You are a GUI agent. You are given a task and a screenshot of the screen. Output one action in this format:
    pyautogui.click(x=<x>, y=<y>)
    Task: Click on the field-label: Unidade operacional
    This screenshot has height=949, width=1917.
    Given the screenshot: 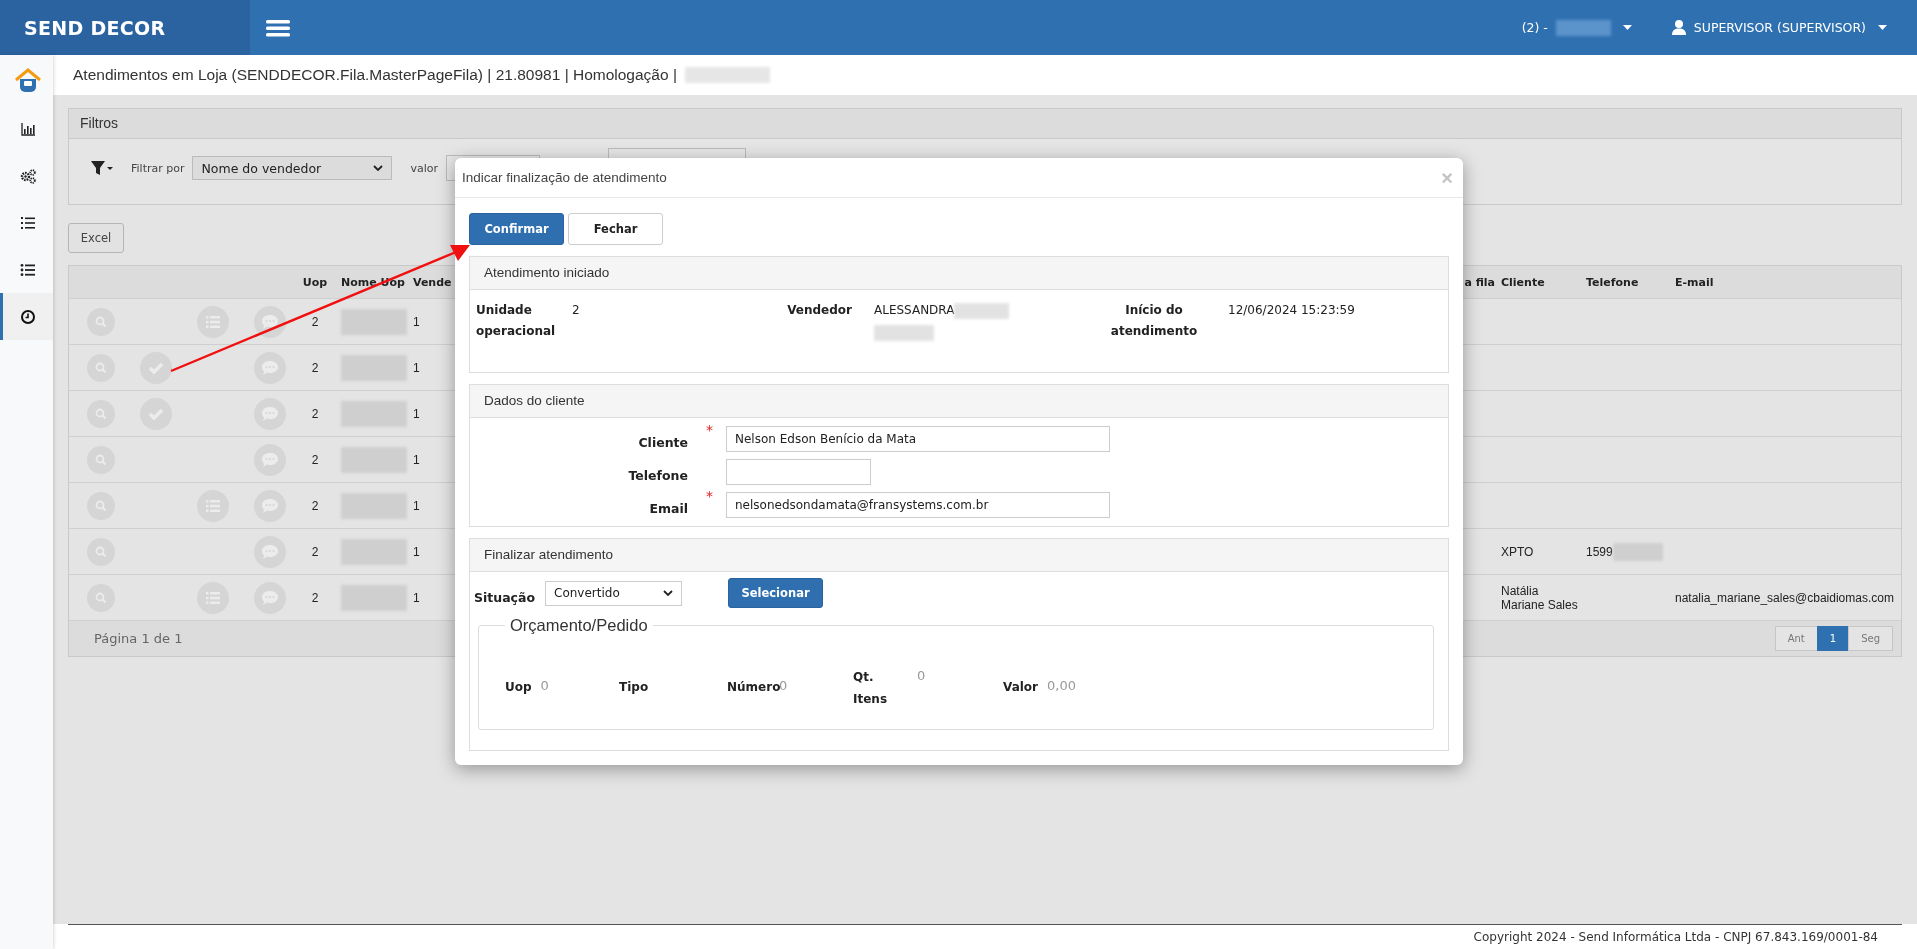 What is the action you would take?
    pyautogui.click(x=516, y=321)
    